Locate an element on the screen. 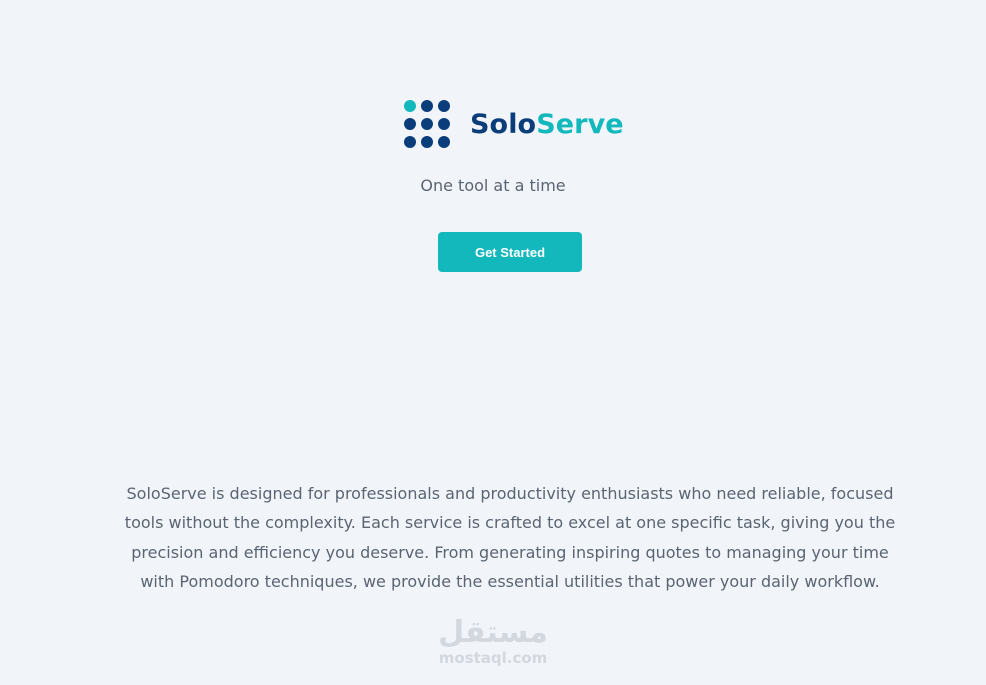 The image size is (986, 685). brand-logo: SoloServe is located at coordinates (514, 124).